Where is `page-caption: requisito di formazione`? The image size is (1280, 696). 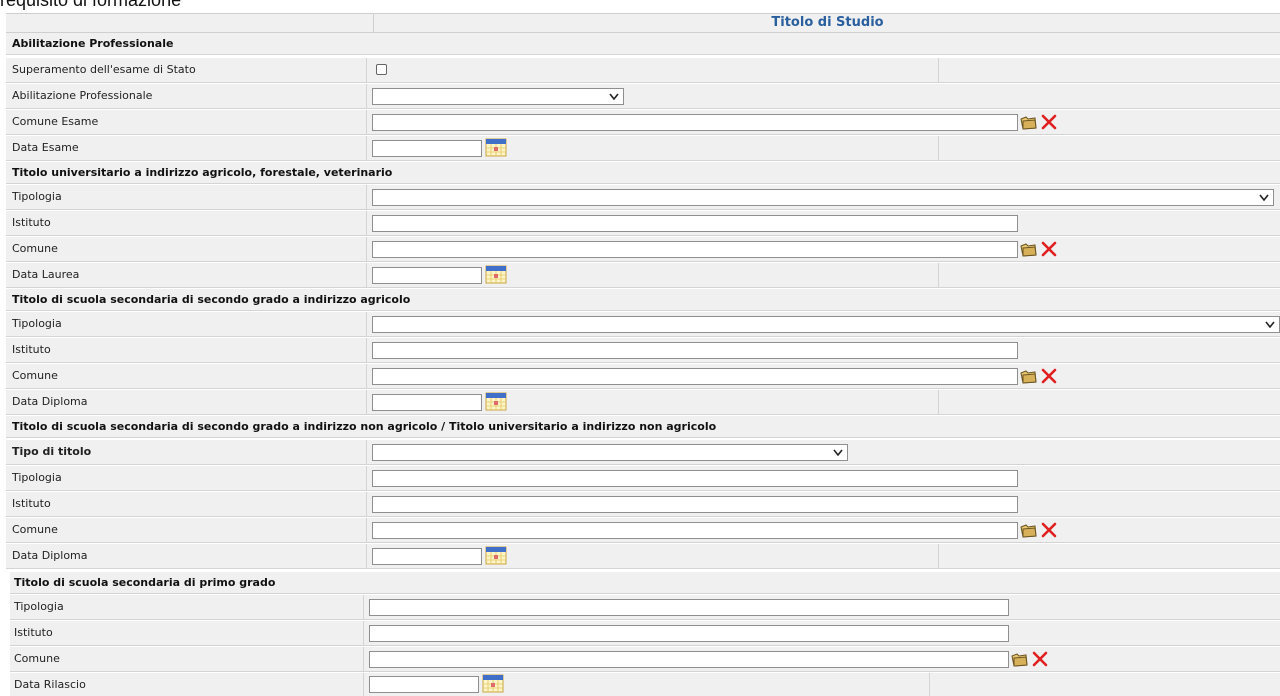
page-caption: requisito di formazione is located at coordinates (91, 5).